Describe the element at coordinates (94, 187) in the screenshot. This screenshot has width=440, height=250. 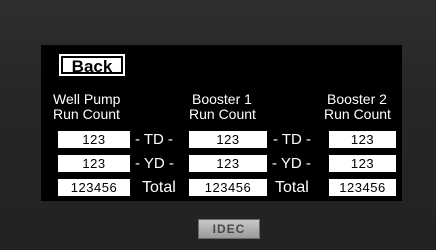
I see `well-pump-total-field: 123456` at that location.